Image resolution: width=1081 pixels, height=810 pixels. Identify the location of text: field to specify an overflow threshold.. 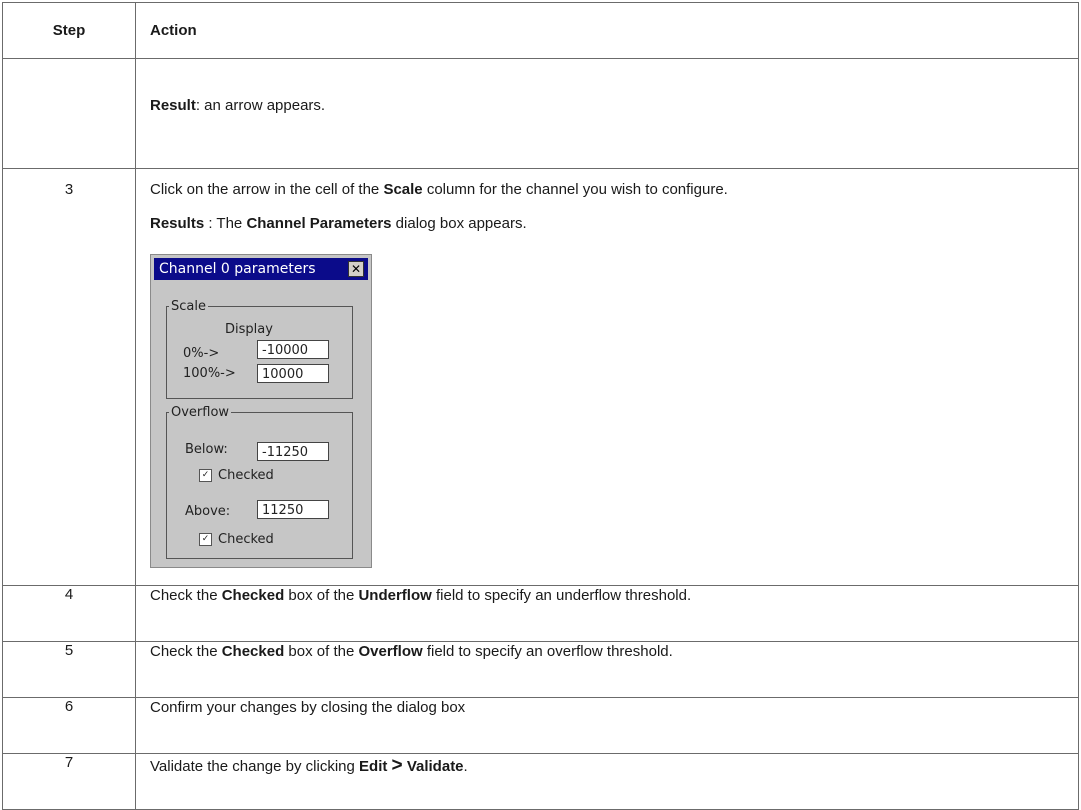
(547, 651).